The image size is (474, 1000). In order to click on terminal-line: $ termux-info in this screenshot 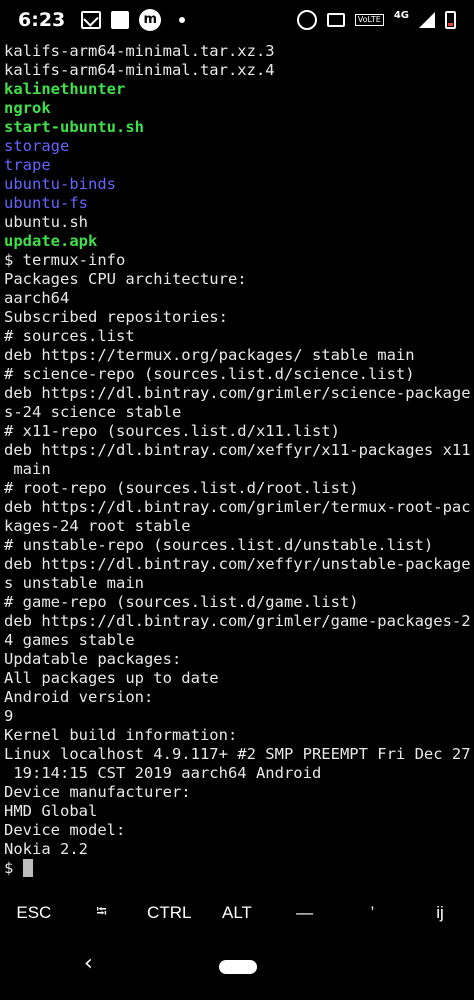, I will do `click(65, 260)`.